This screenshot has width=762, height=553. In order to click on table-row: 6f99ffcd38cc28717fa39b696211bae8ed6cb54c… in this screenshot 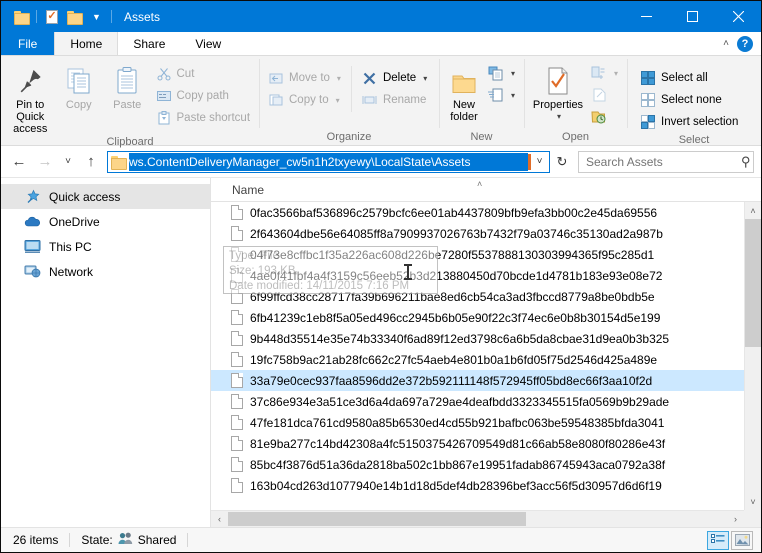, I will do `click(486, 296)`.